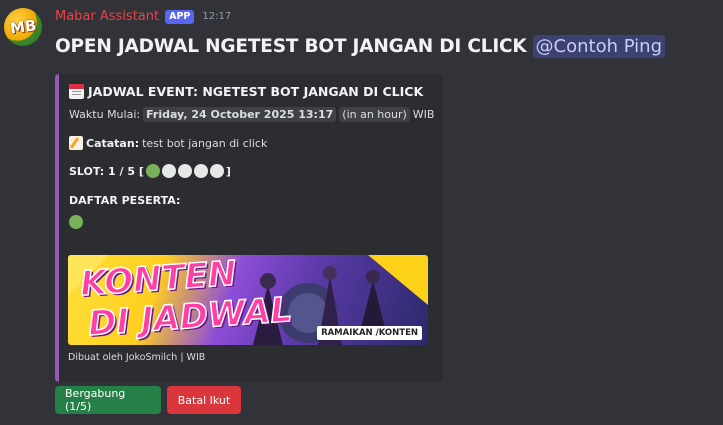 The image size is (723, 425). I want to click on message-header: Mabar Assistant APP 12:17, so click(143, 16).